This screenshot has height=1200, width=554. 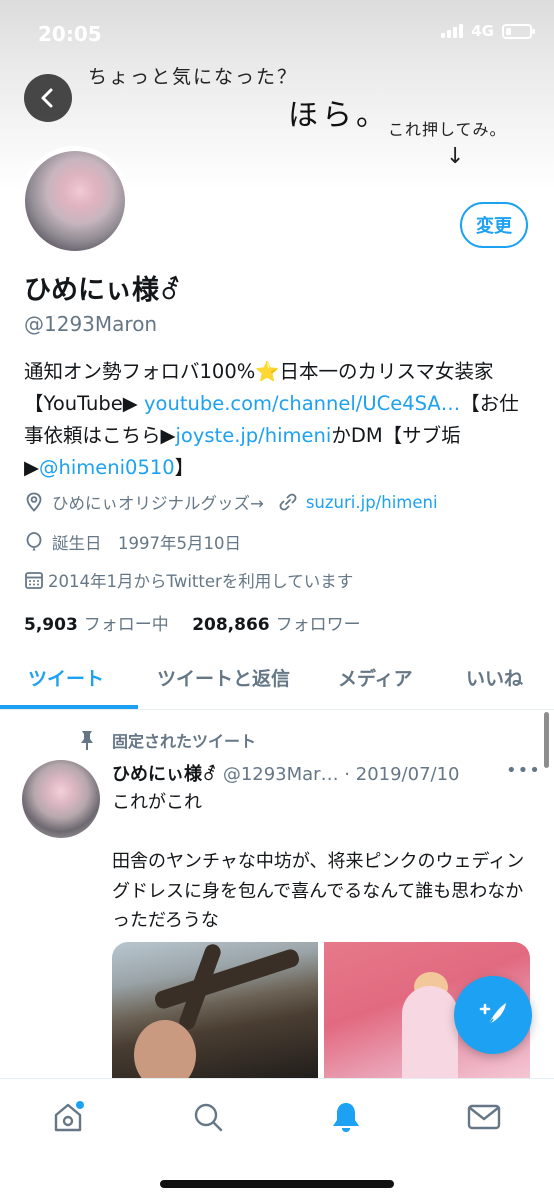 What do you see at coordinates (61, 799) in the screenshot?
I see `tweet-avatar` at bounding box center [61, 799].